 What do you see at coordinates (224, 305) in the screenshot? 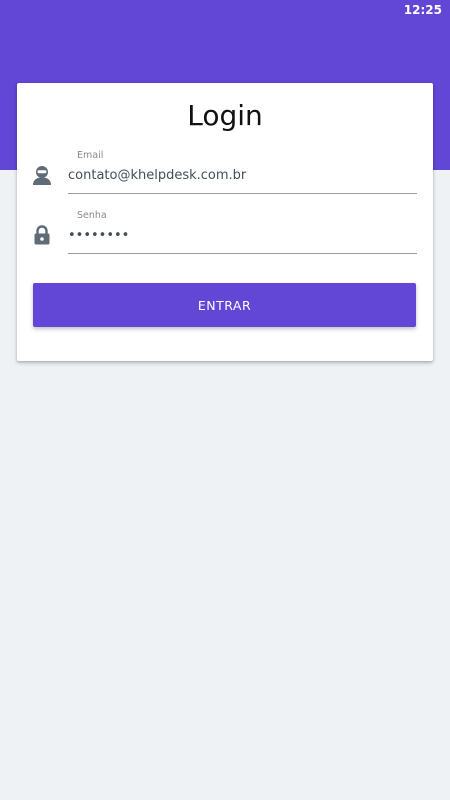
I see `login-button: ENTRAR` at bounding box center [224, 305].